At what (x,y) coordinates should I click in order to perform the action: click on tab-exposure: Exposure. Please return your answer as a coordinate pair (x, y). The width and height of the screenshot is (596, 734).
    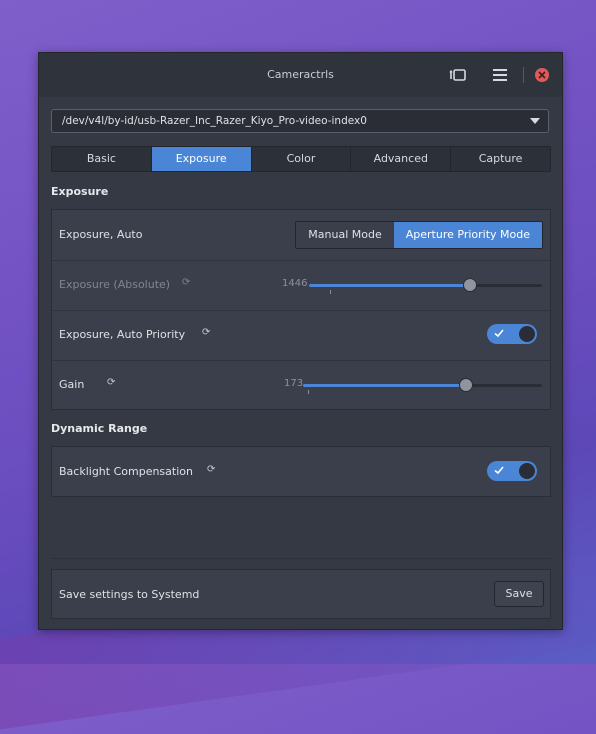
    Looking at the image, I should click on (201, 159).